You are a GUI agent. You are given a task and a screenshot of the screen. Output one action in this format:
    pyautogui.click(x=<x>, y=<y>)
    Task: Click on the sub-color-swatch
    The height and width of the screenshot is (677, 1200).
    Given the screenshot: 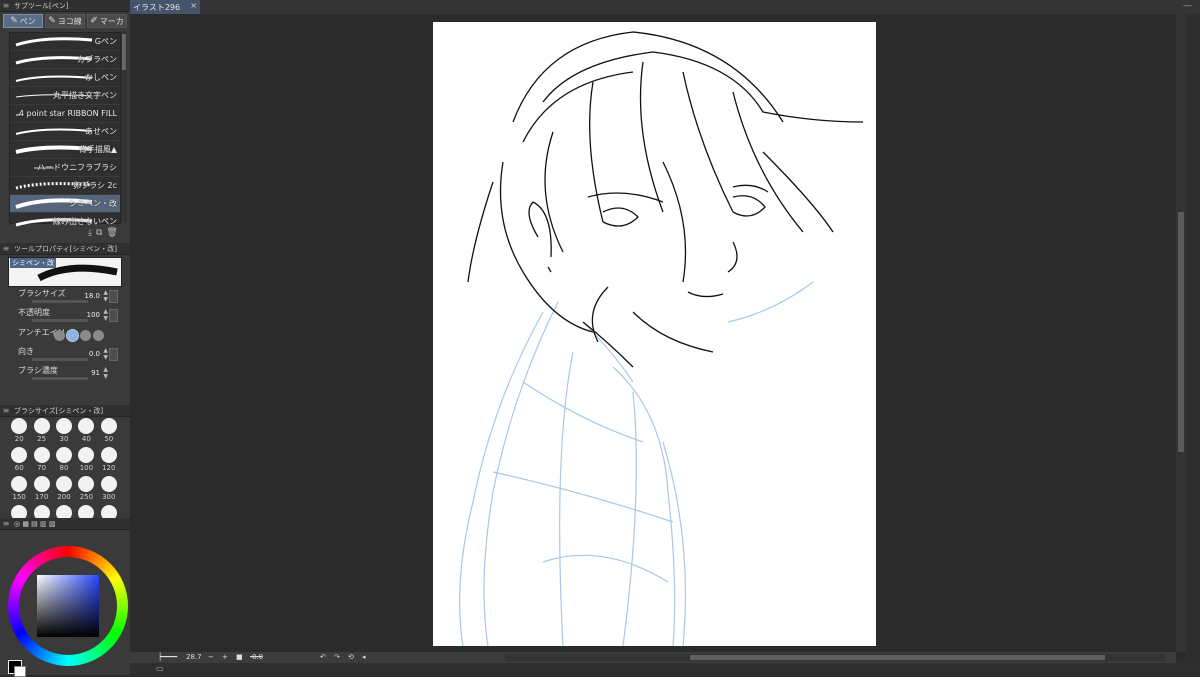 What is the action you would take?
    pyautogui.click(x=20, y=671)
    